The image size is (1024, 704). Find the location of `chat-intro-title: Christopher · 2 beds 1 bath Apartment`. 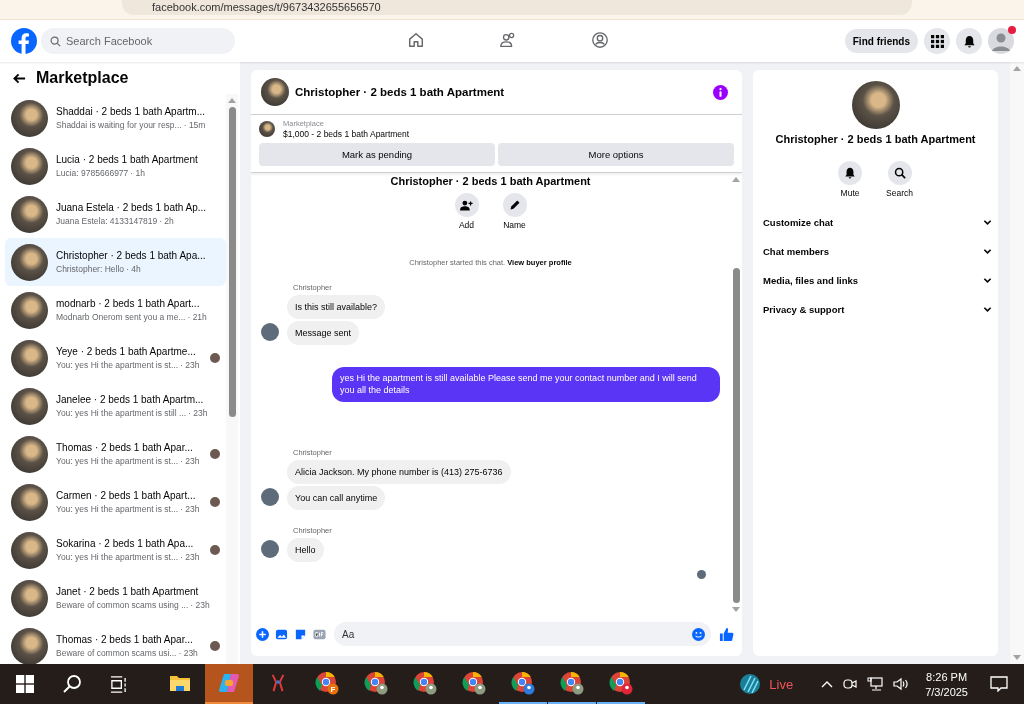

chat-intro-title: Christopher · 2 beds 1 bath Apartment is located at coordinates (490, 181).